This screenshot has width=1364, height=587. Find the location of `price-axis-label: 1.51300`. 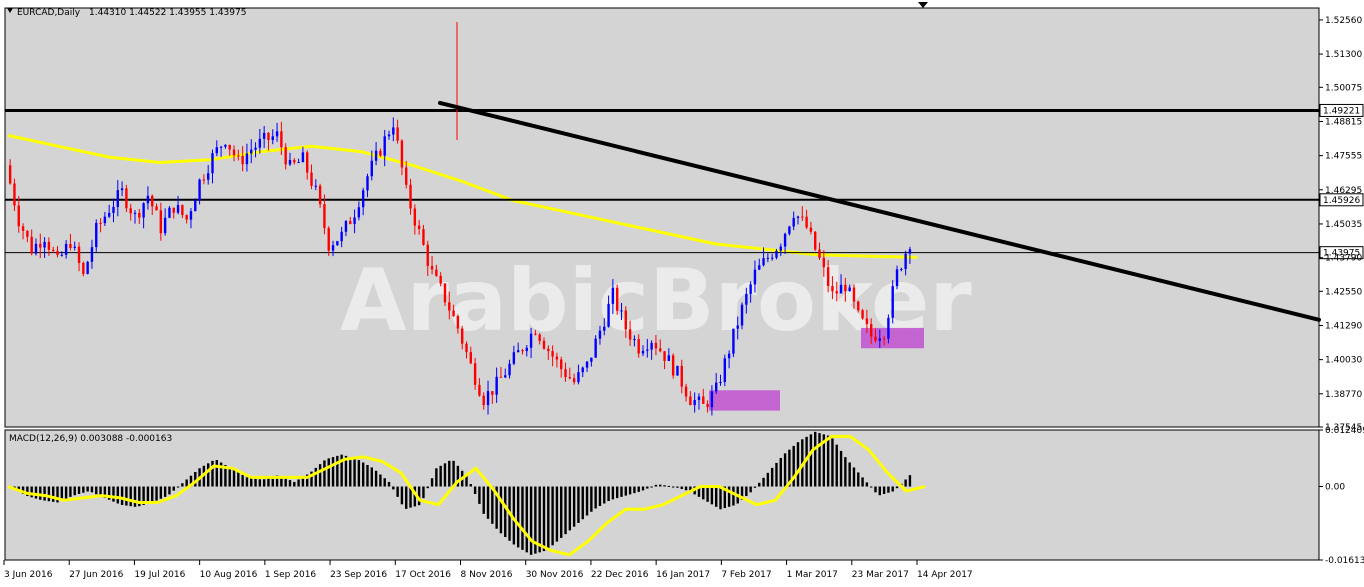

price-axis-label: 1.51300 is located at coordinates (1343, 55).